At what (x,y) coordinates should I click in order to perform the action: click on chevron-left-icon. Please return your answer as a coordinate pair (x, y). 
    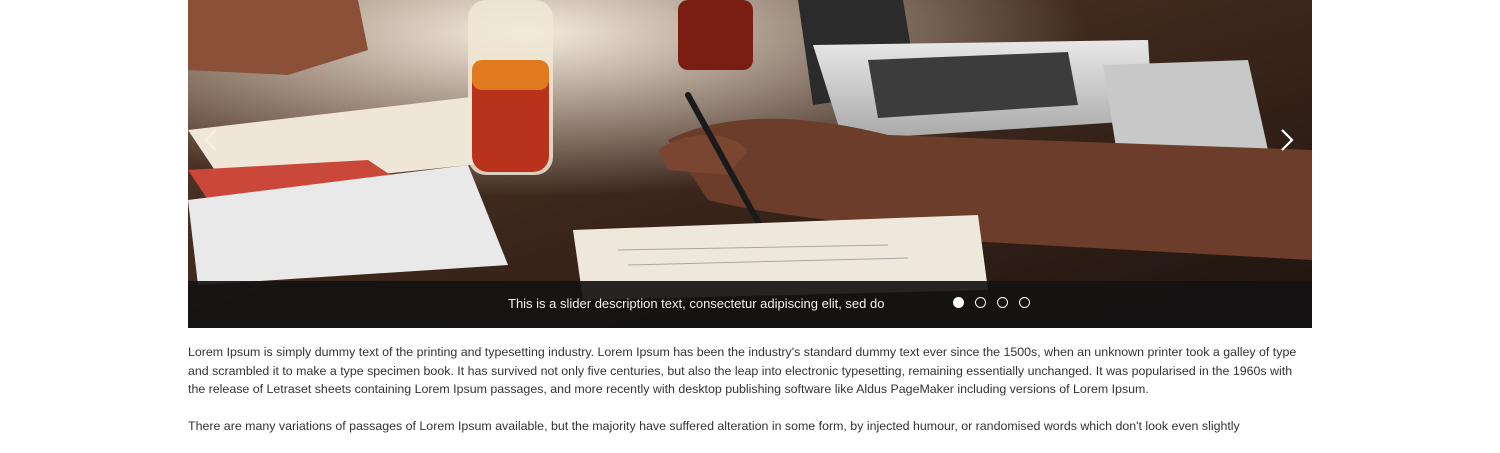
    Looking at the image, I should click on (210, 140).